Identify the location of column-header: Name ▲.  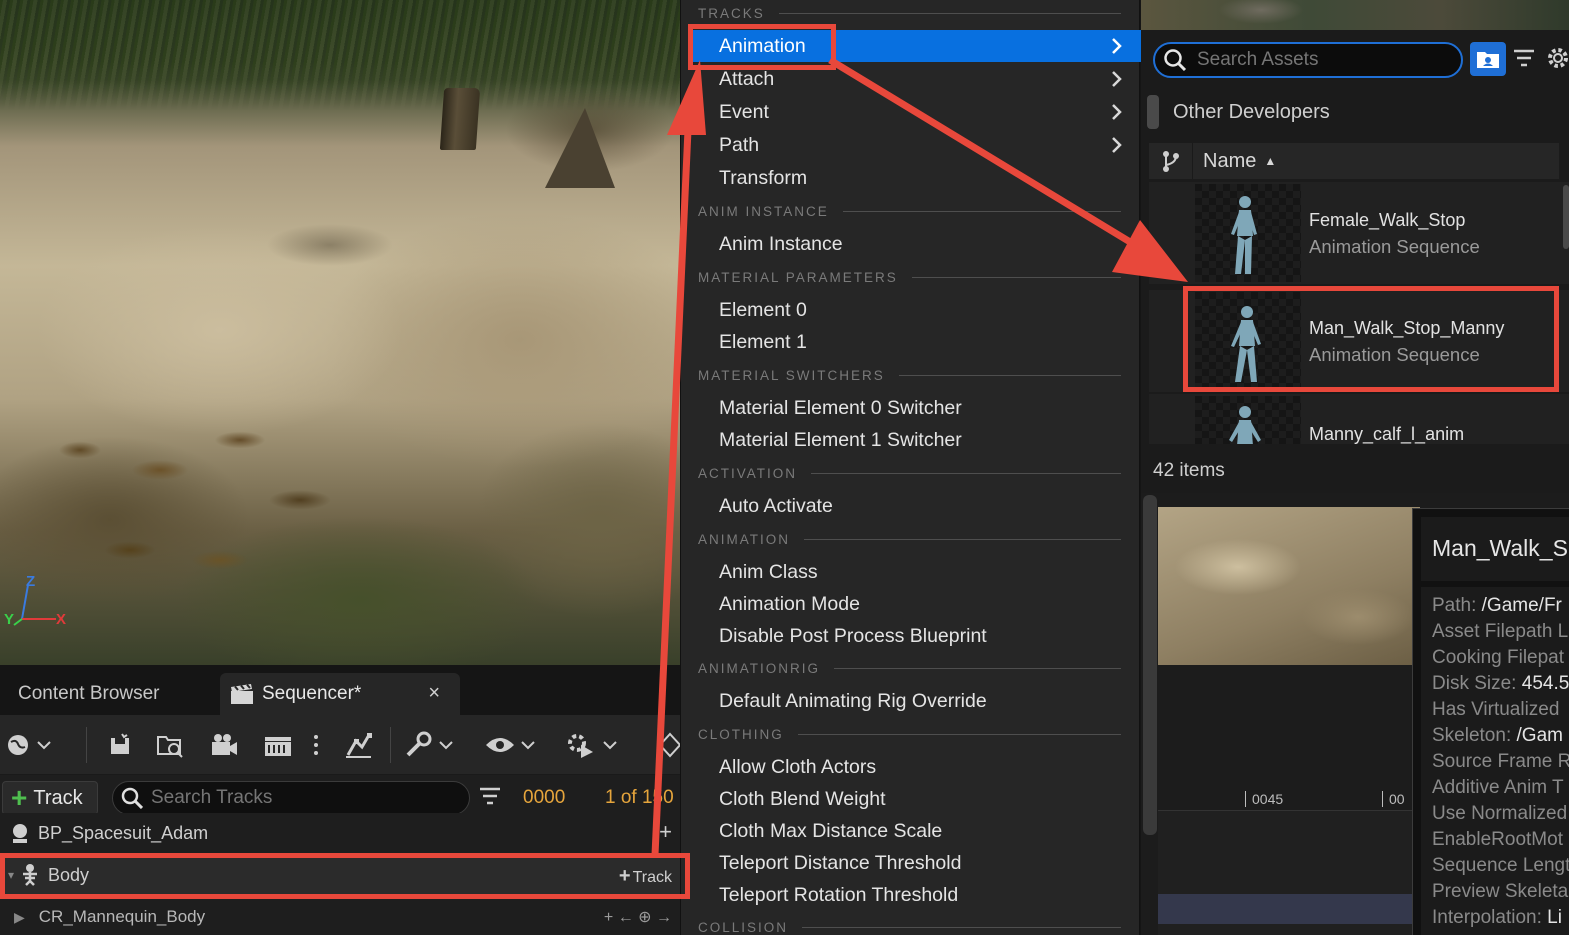
(1354, 161).